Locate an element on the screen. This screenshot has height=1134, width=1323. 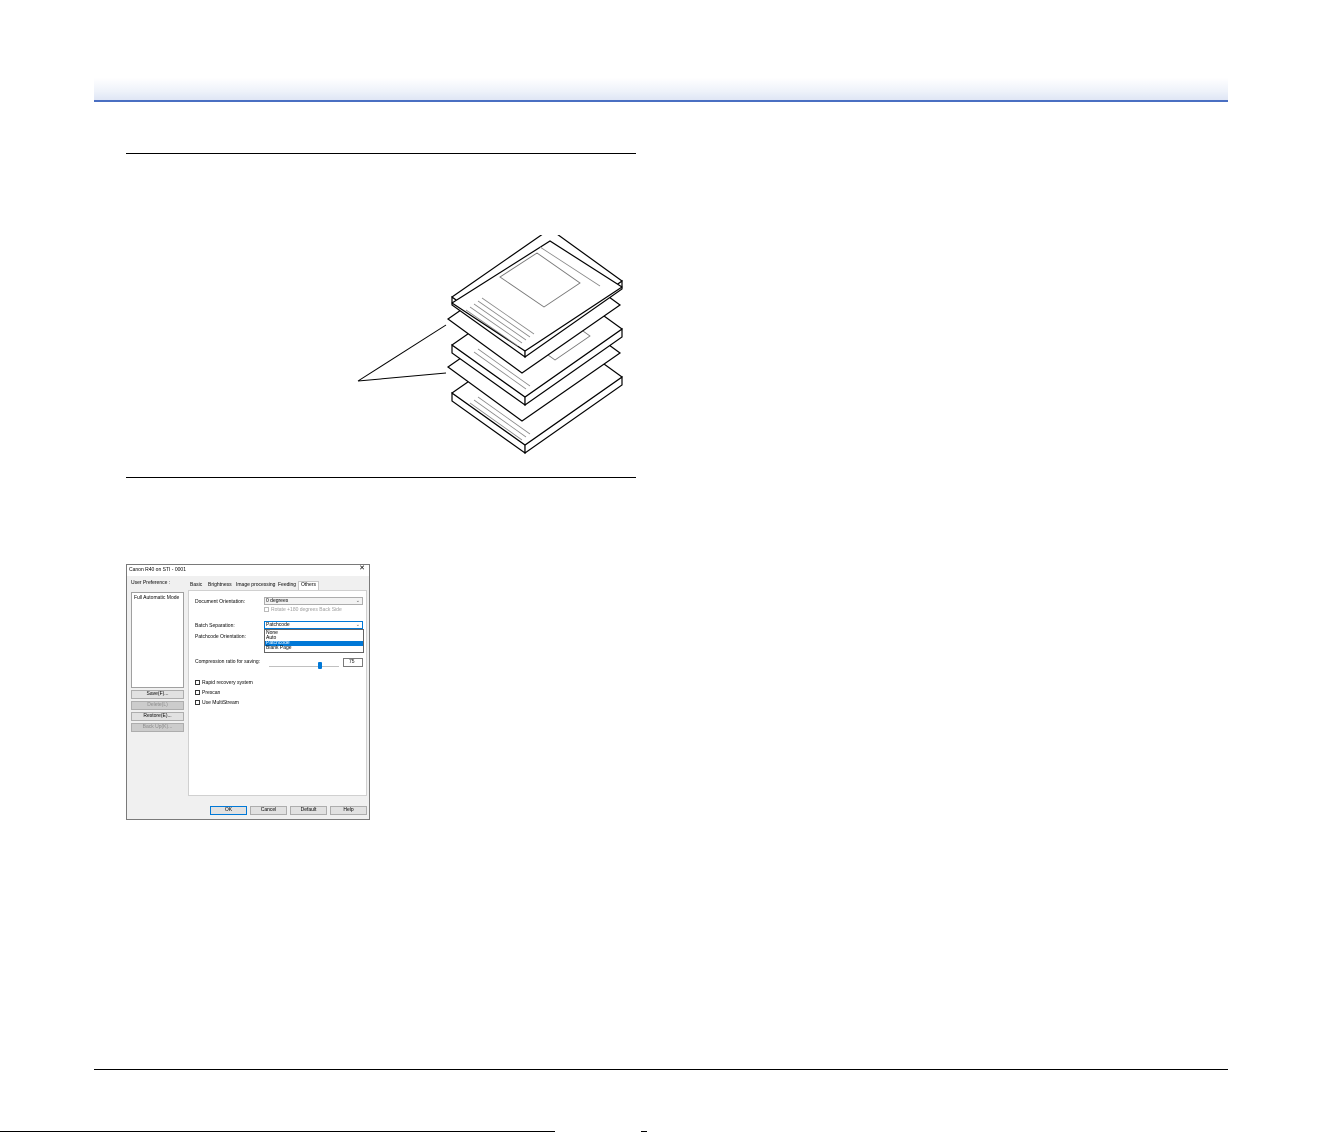
help-button: Help is located at coordinates (348, 810).